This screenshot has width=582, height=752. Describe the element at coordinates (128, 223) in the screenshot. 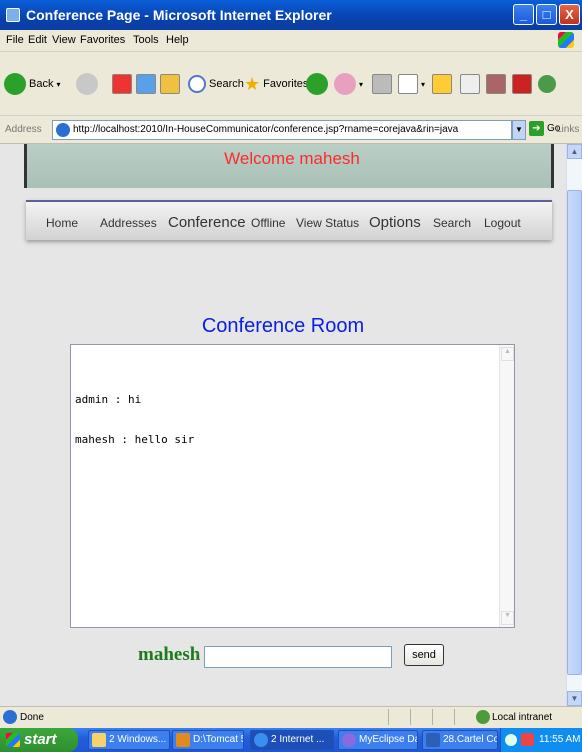

I see `nav-addresses: Addresses` at that location.